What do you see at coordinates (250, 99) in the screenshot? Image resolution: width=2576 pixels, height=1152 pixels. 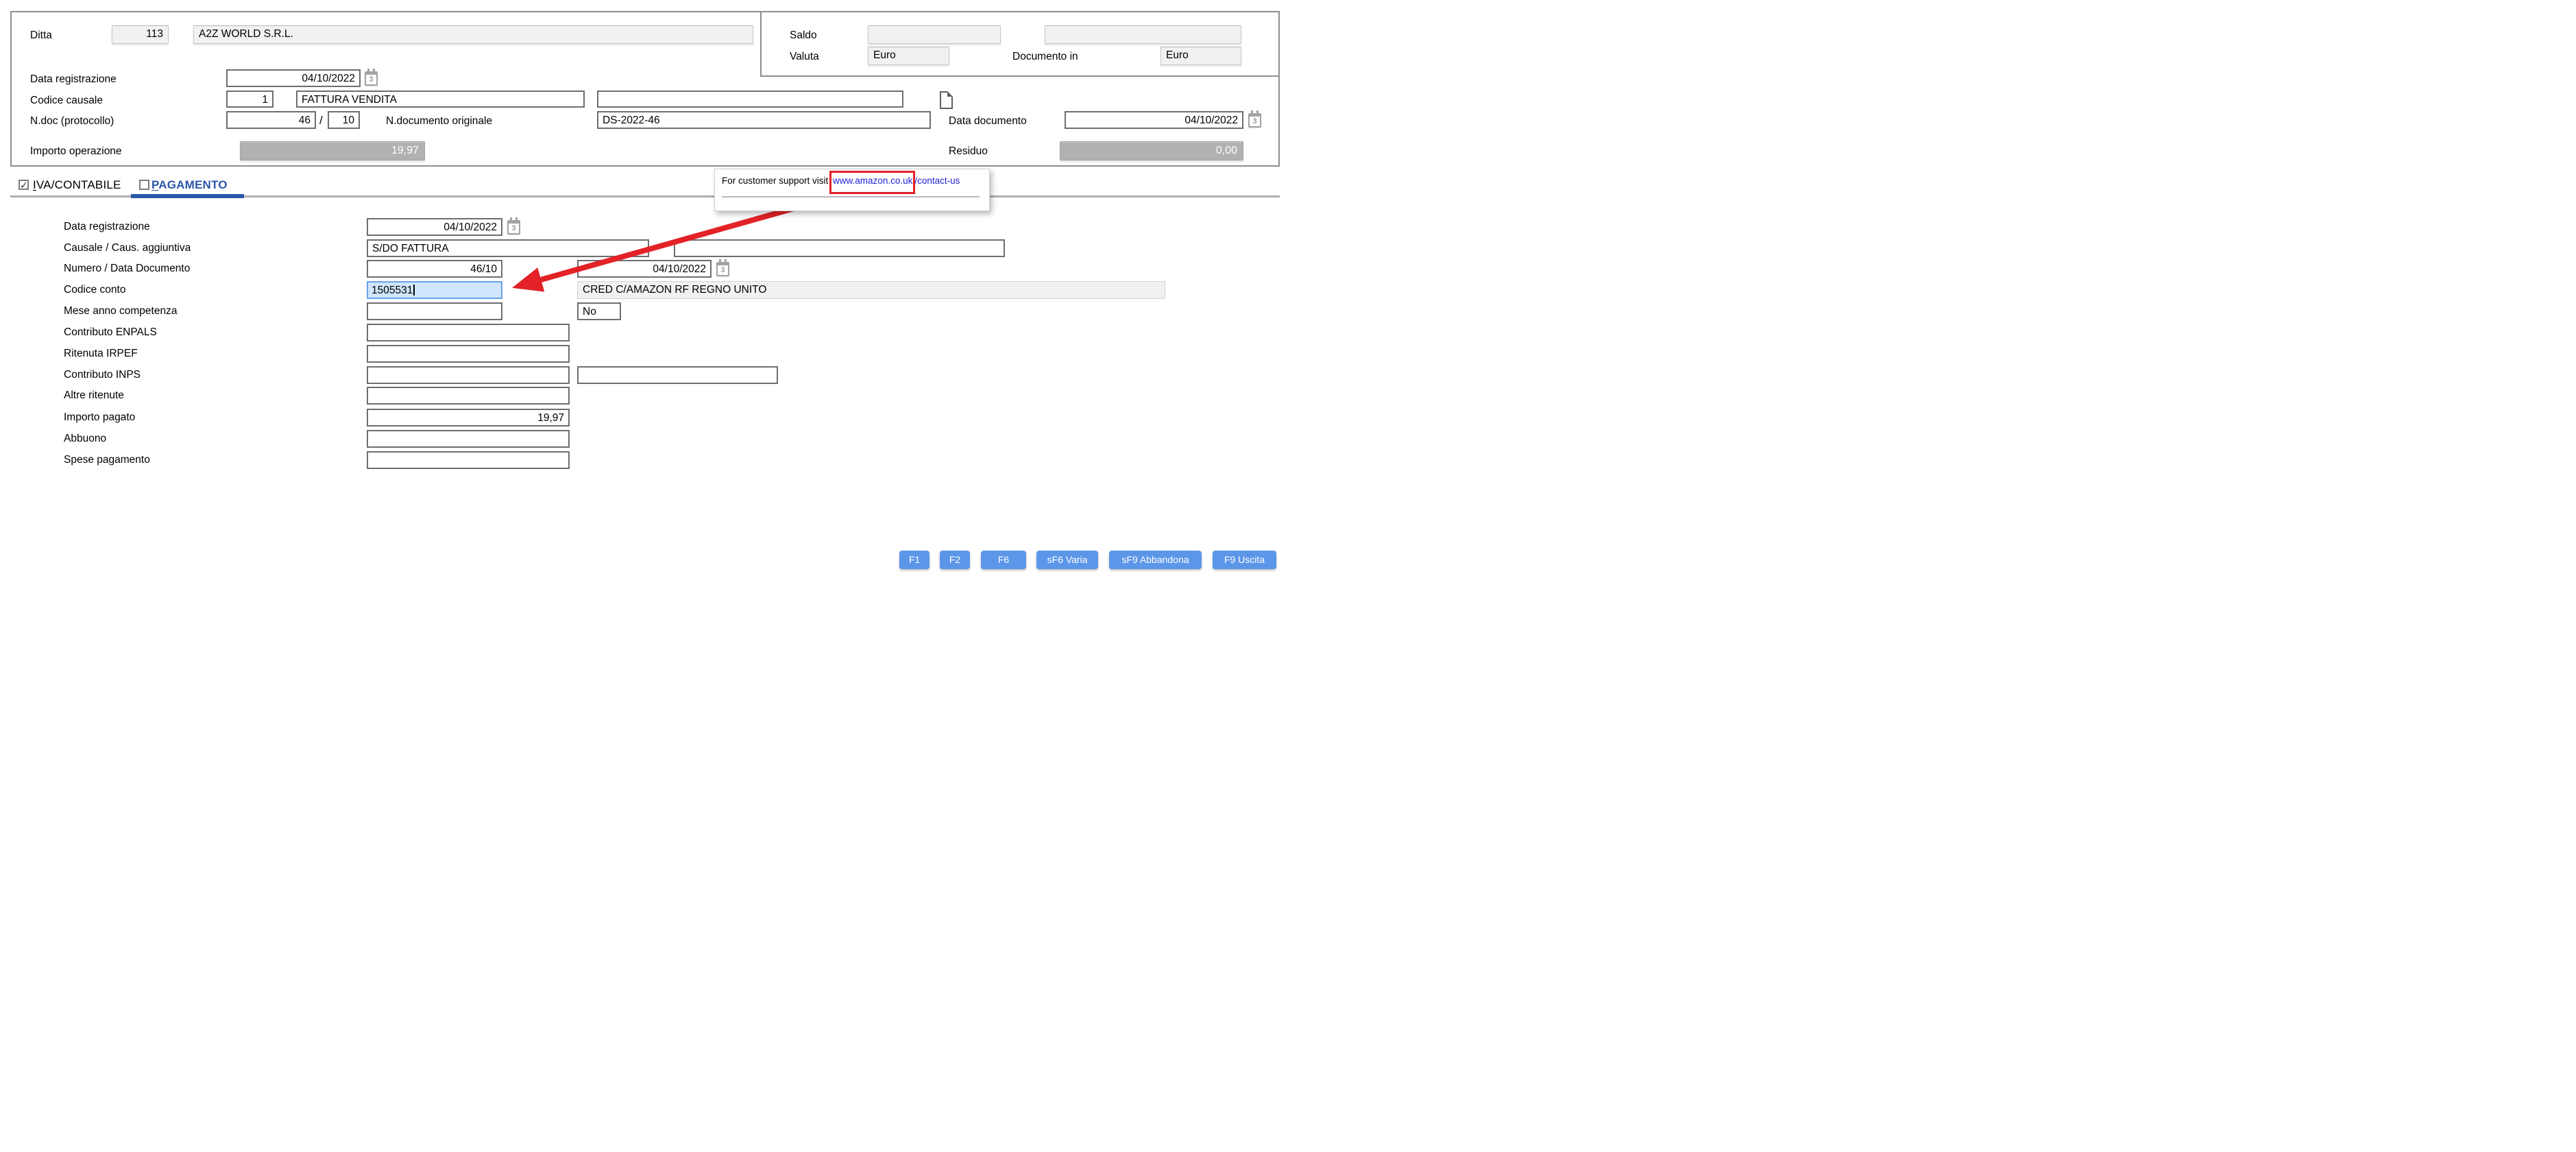 I see `codice-causale-code-field: 1` at bounding box center [250, 99].